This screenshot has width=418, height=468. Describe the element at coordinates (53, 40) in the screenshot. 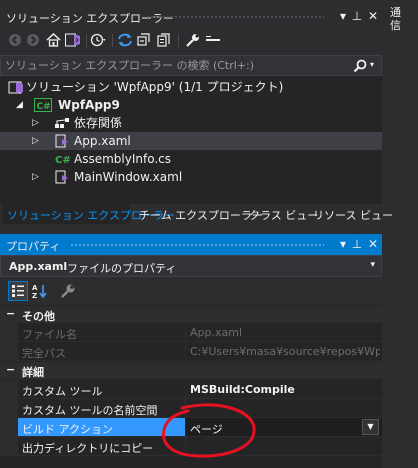

I see `home-icon` at that location.